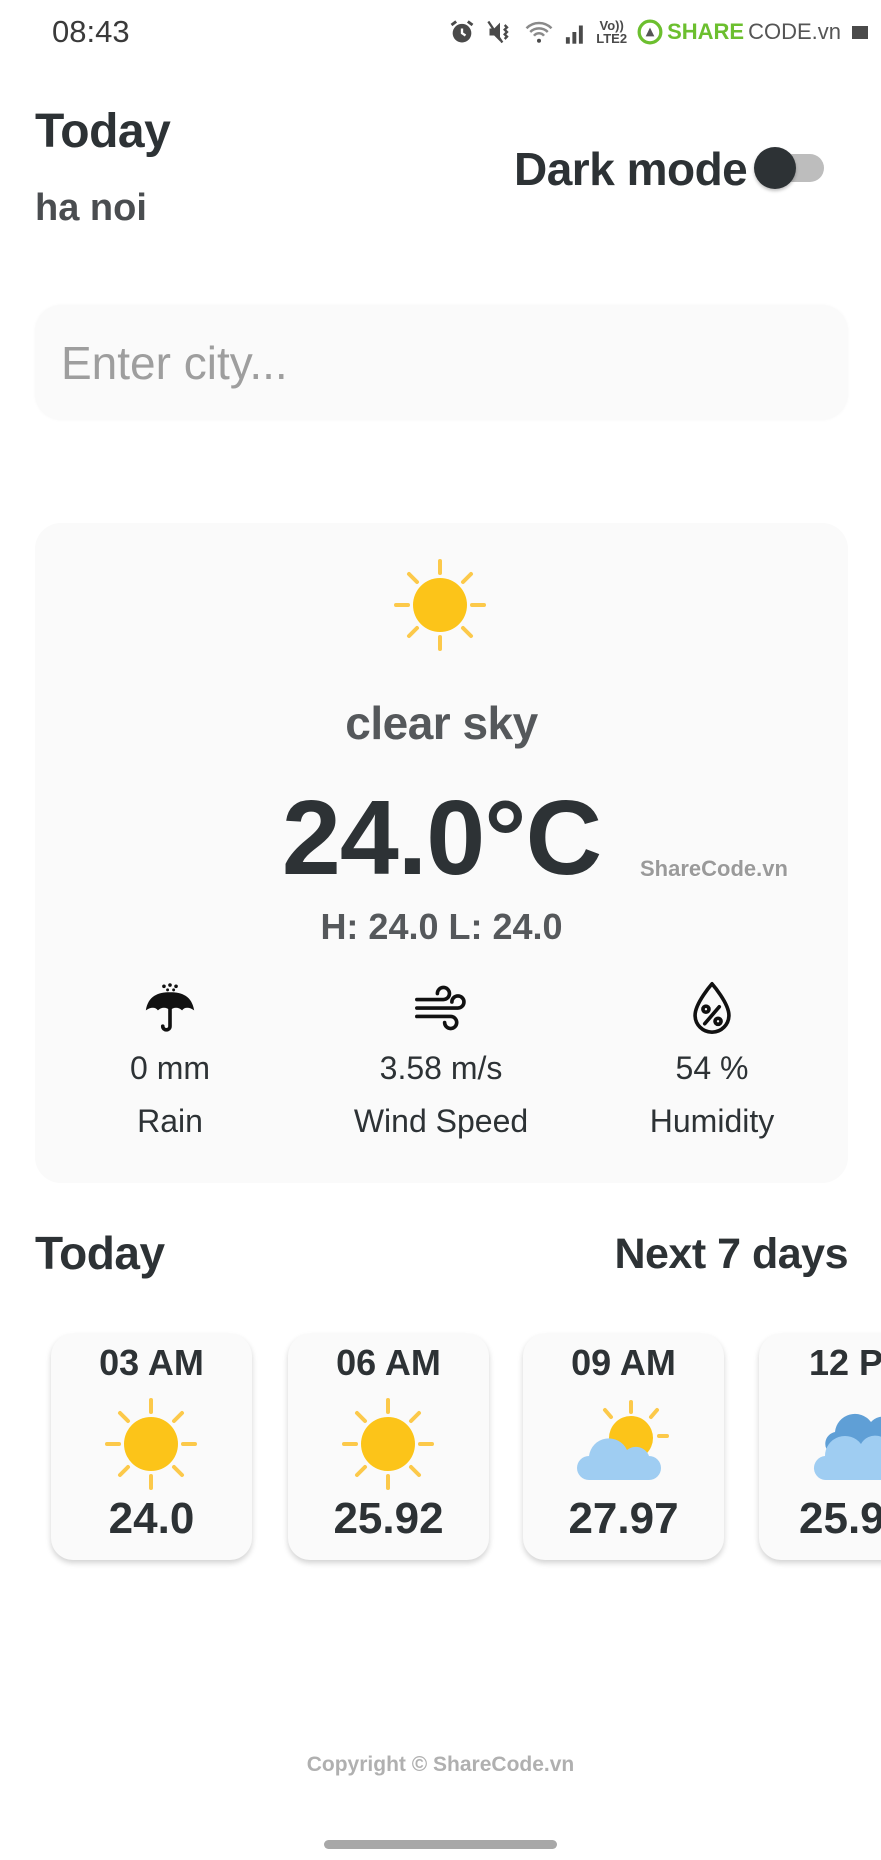  What do you see at coordinates (575, 32) in the screenshot?
I see `signal-icon` at bounding box center [575, 32].